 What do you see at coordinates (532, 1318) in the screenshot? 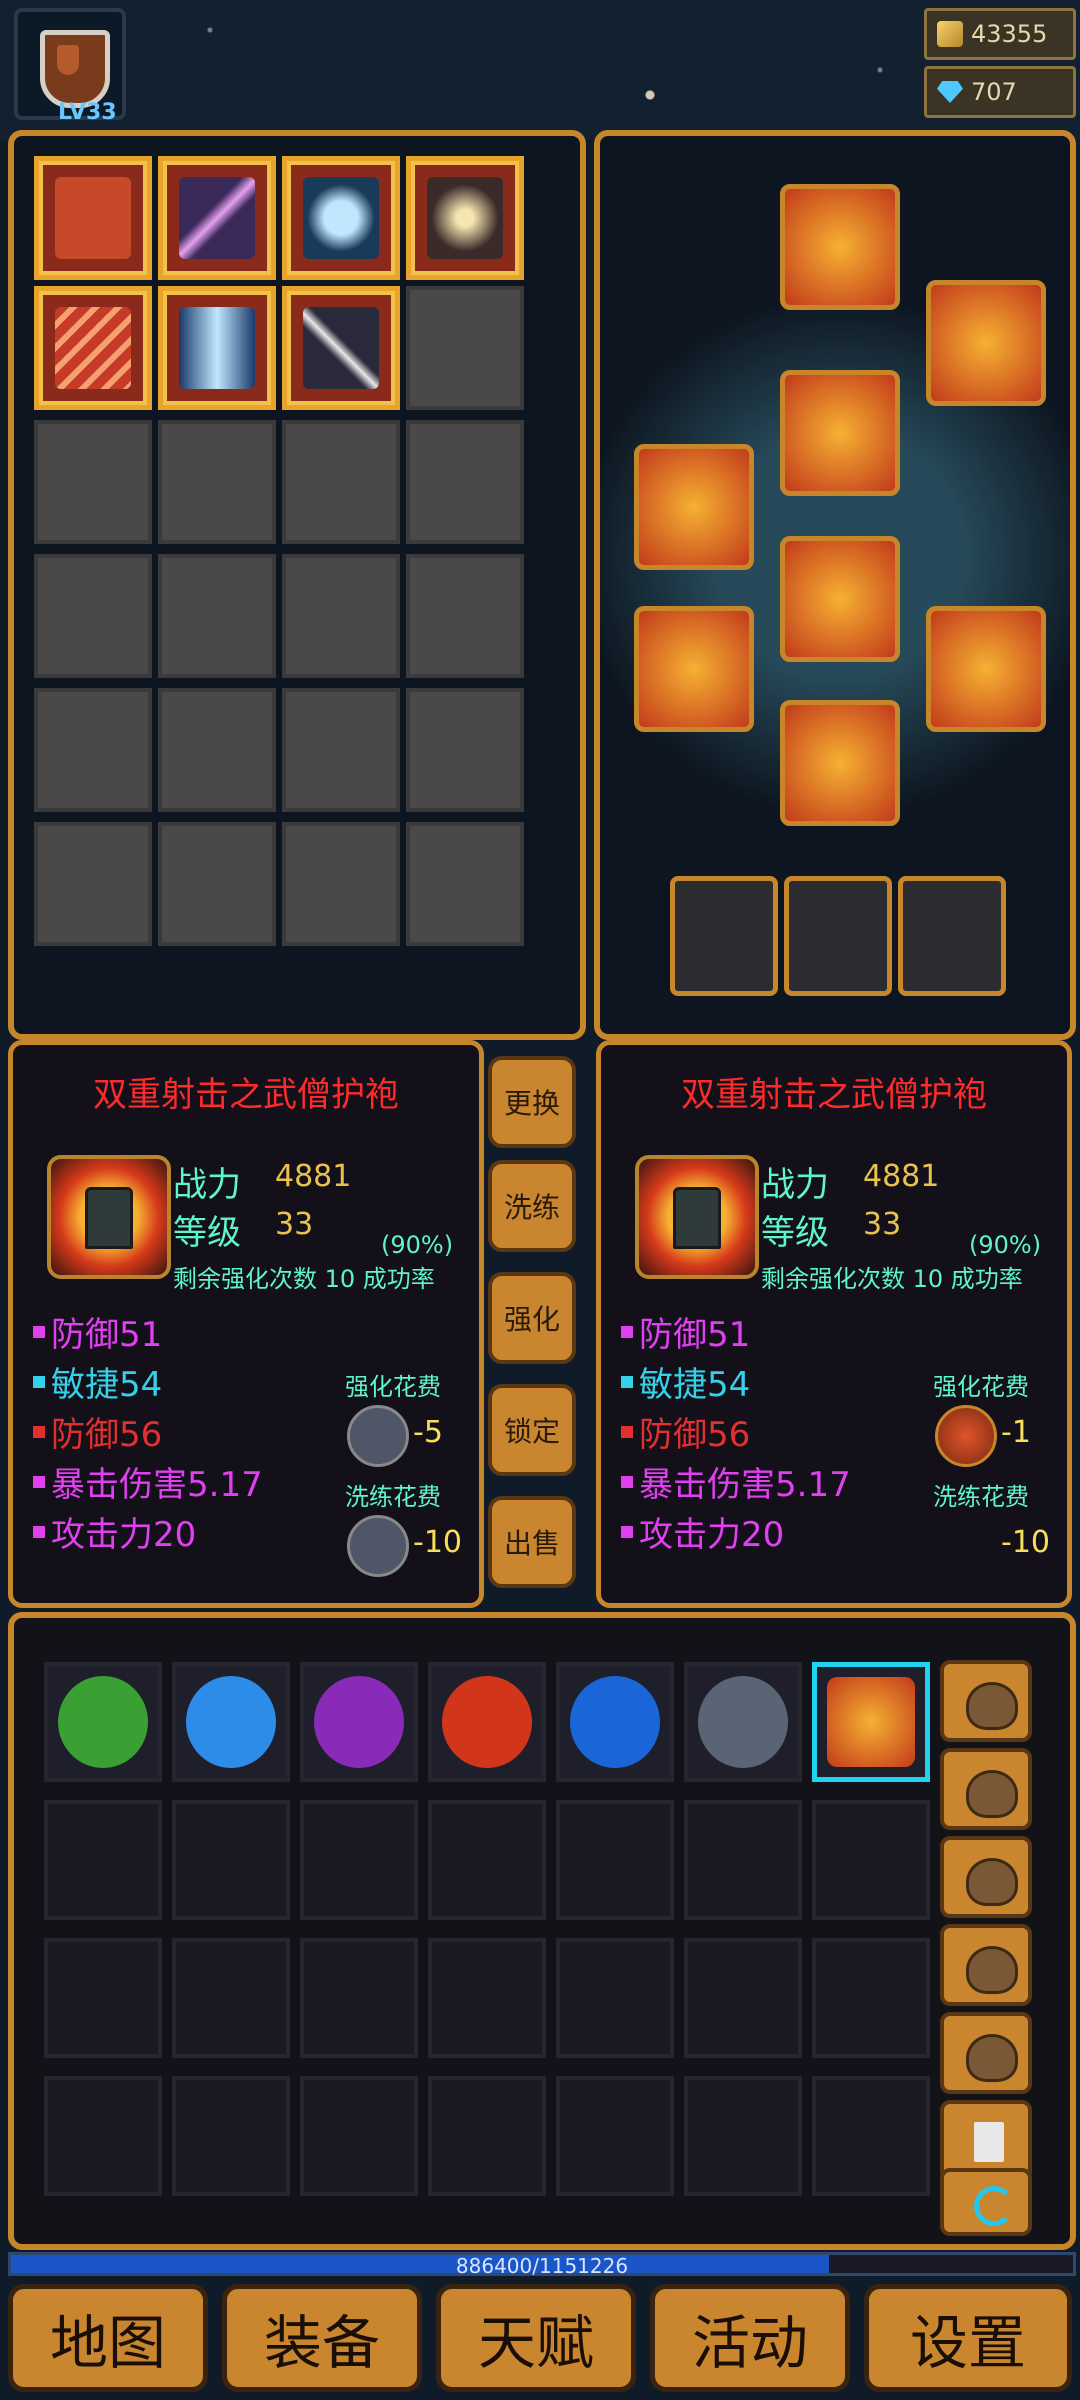
I see `enhance-button: 强化` at bounding box center [532, 1318].